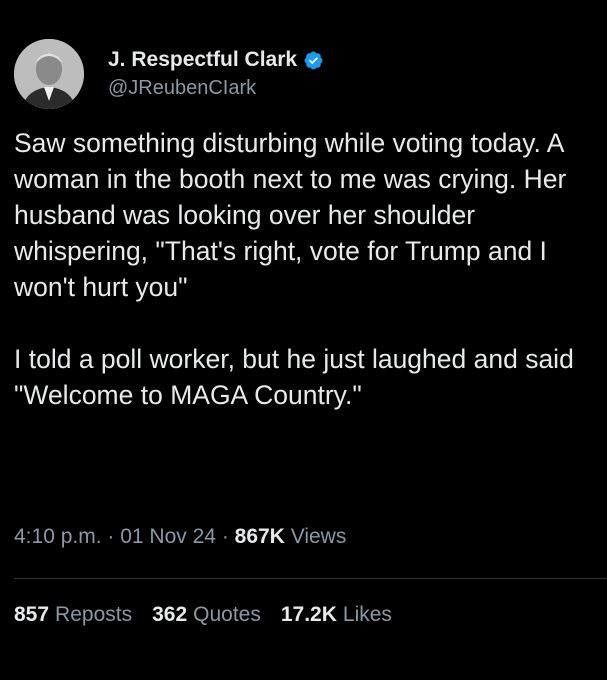 This screenshot has height=680, width=607. Describe the element at coordinates (262, 536) in the screenshot. I see `views-count: 867K` at that location.